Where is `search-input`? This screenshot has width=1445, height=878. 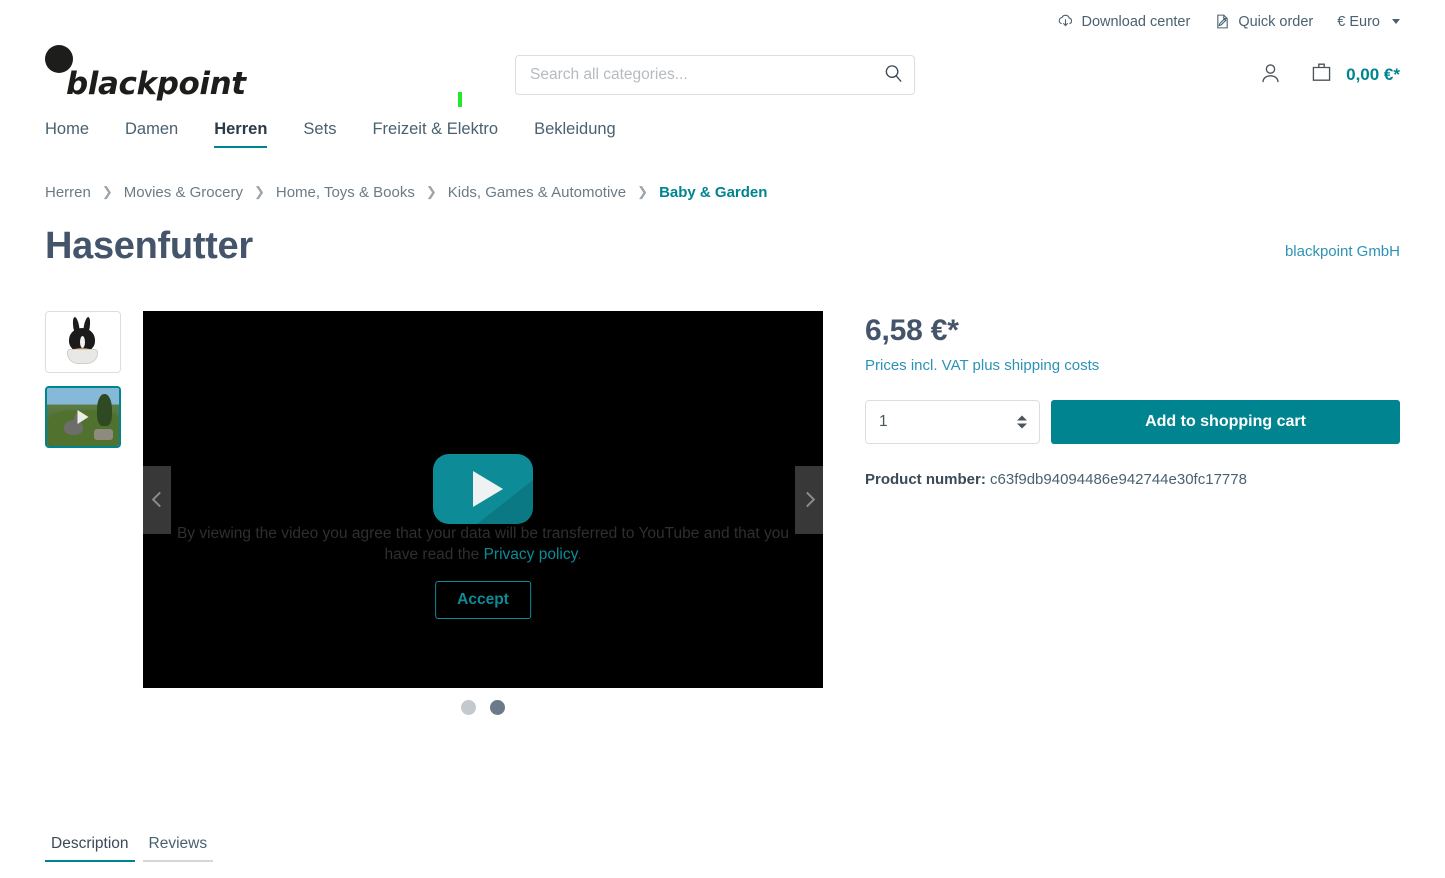 search-input is located at coordinates (715, 75).